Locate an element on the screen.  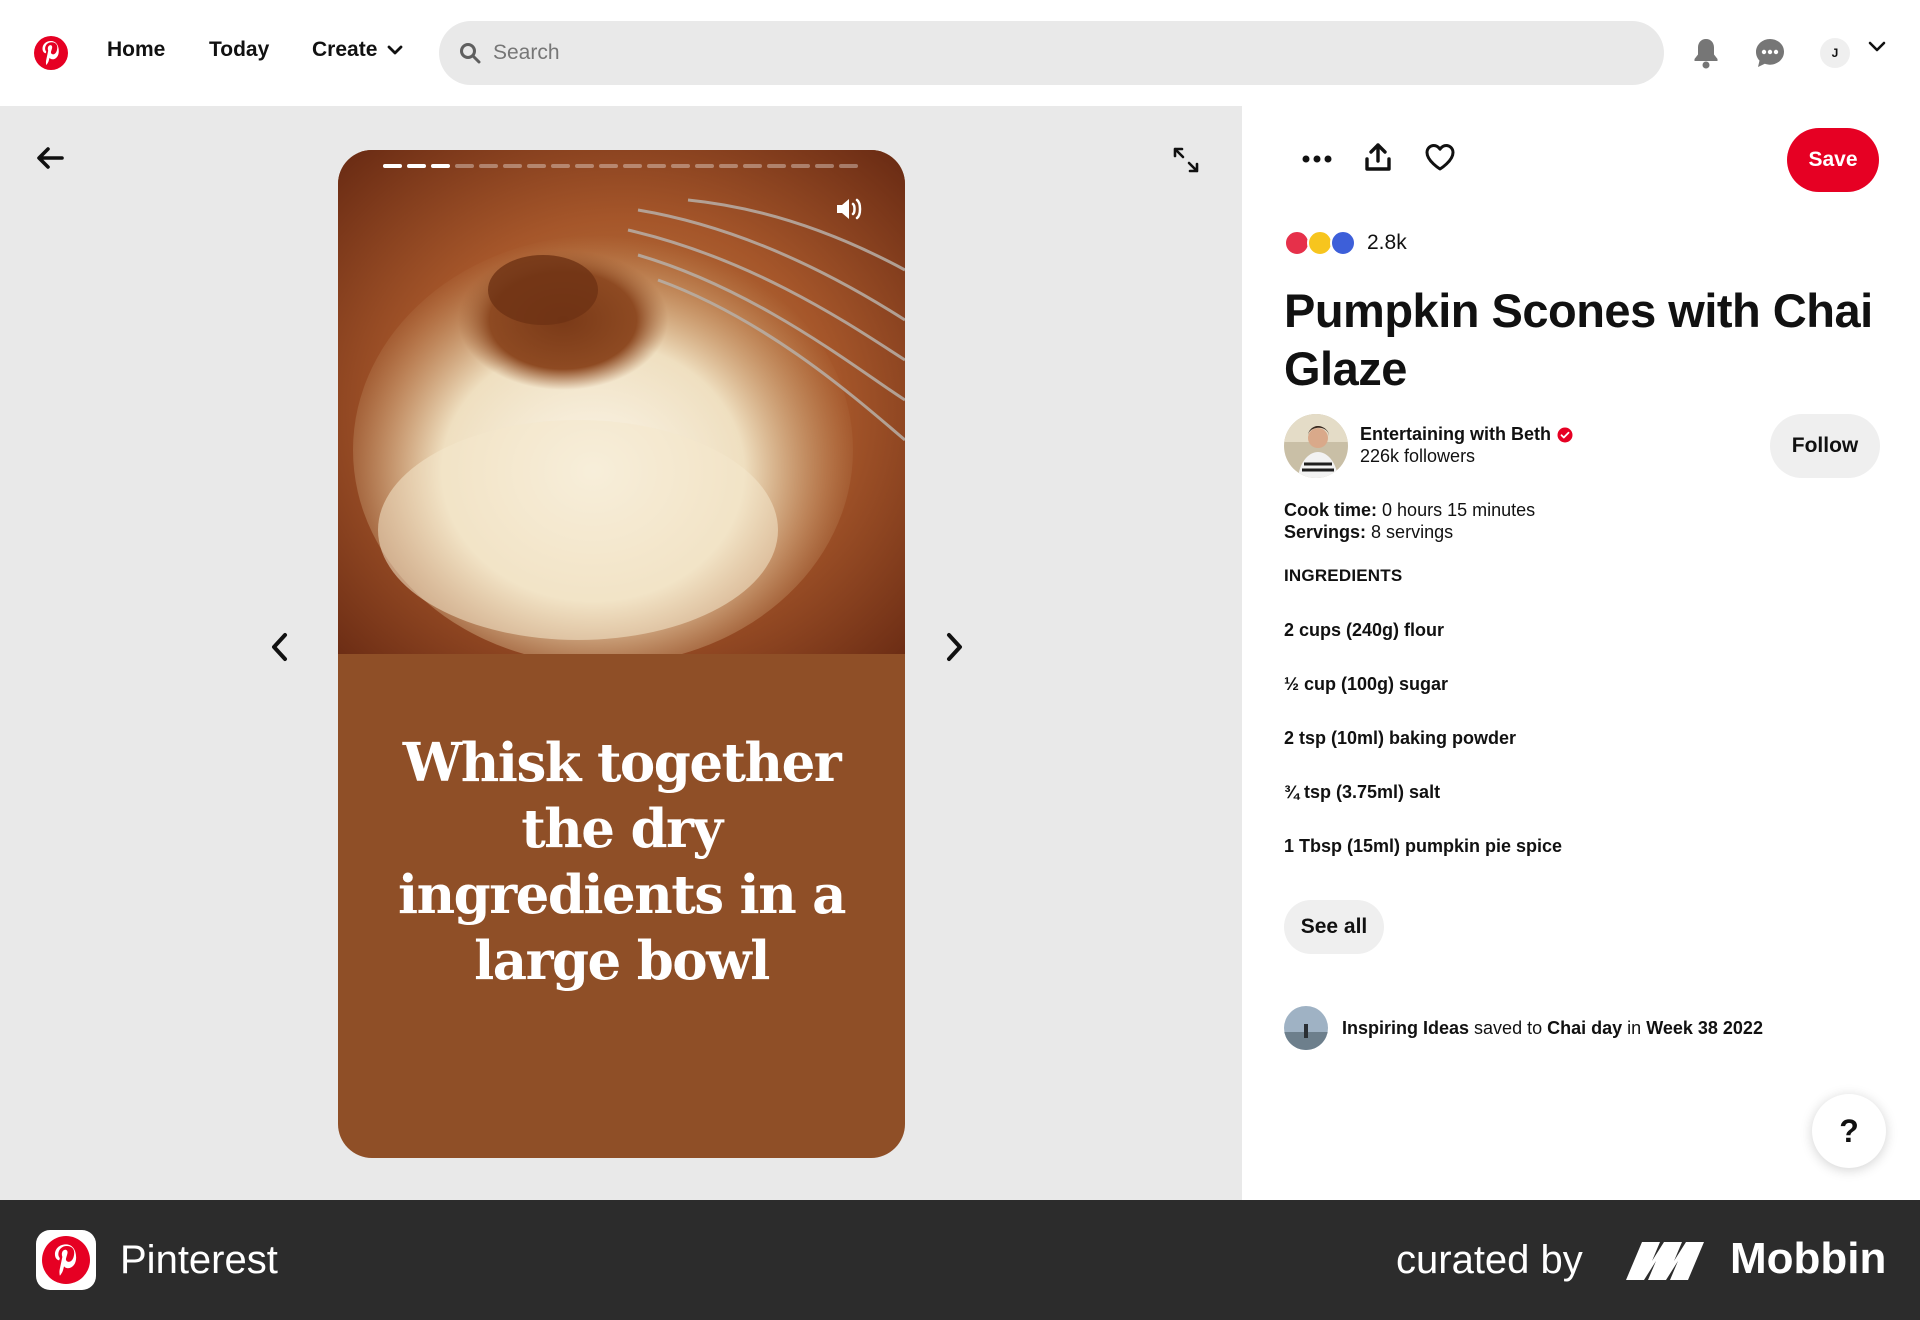
activity-verb-in: in is located at coordinates (1634, 1027).